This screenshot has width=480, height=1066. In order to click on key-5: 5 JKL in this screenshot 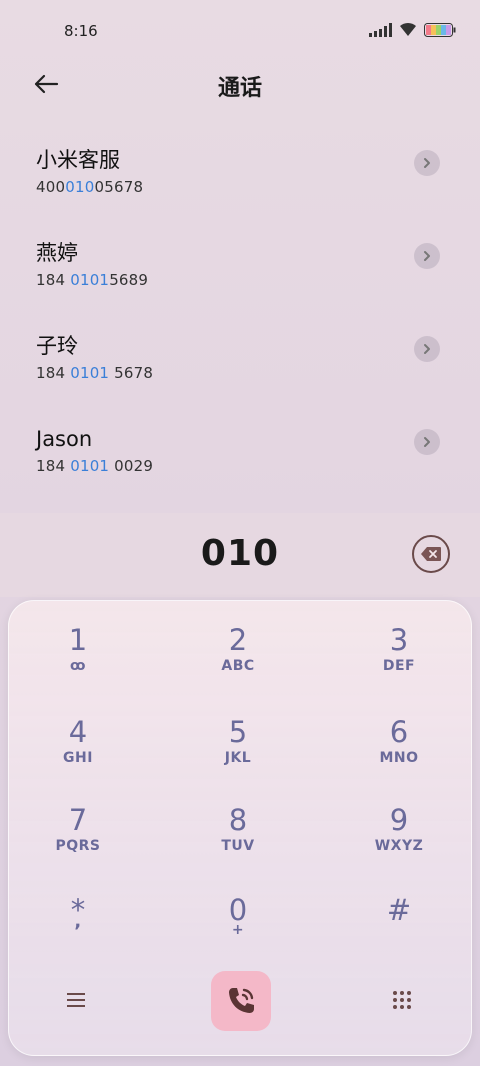, I will do `click(238, 755)`.